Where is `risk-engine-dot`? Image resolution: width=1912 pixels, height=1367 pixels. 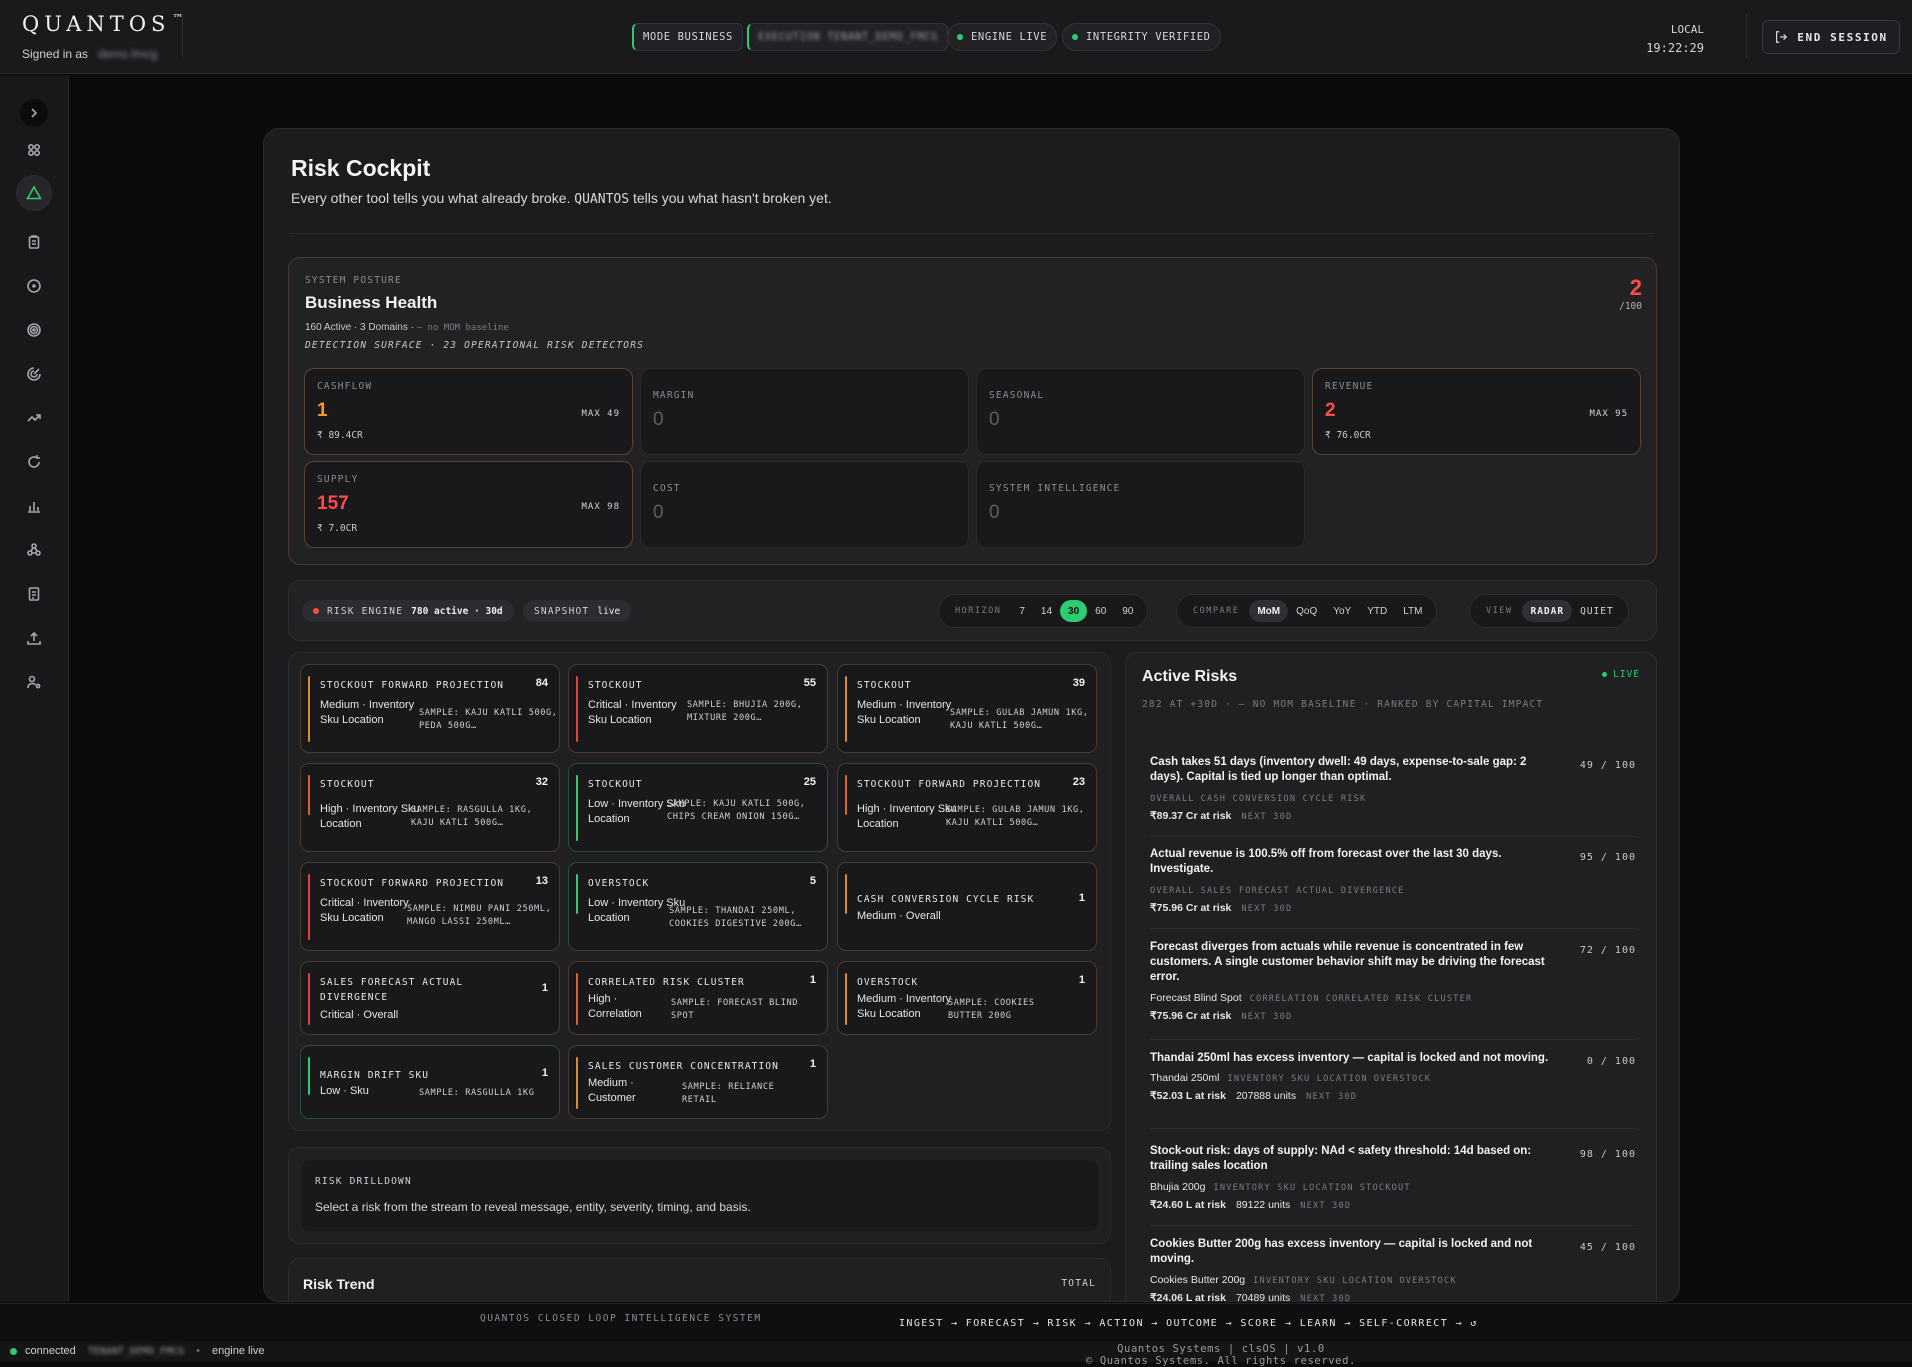 risk-engine-dot is located at coordinates (316, 611).